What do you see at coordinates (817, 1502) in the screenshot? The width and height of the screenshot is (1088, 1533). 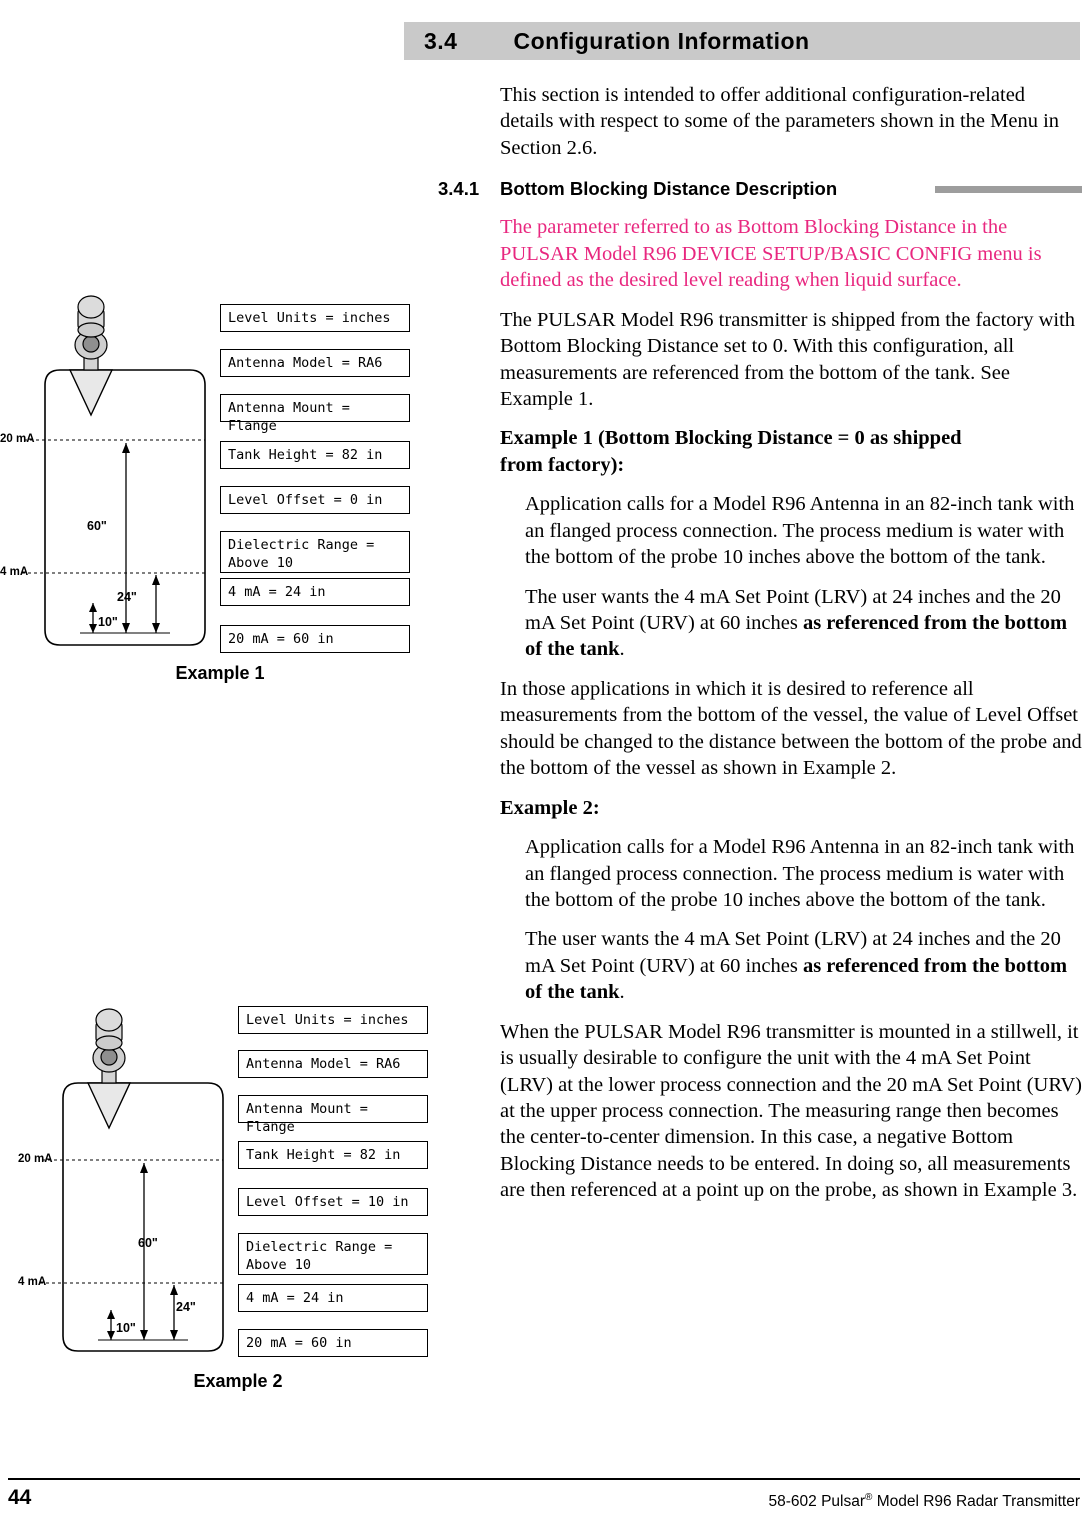 I see `footer-text-pre: 58-602 Pulsar` at bounding box center [817, 1502].